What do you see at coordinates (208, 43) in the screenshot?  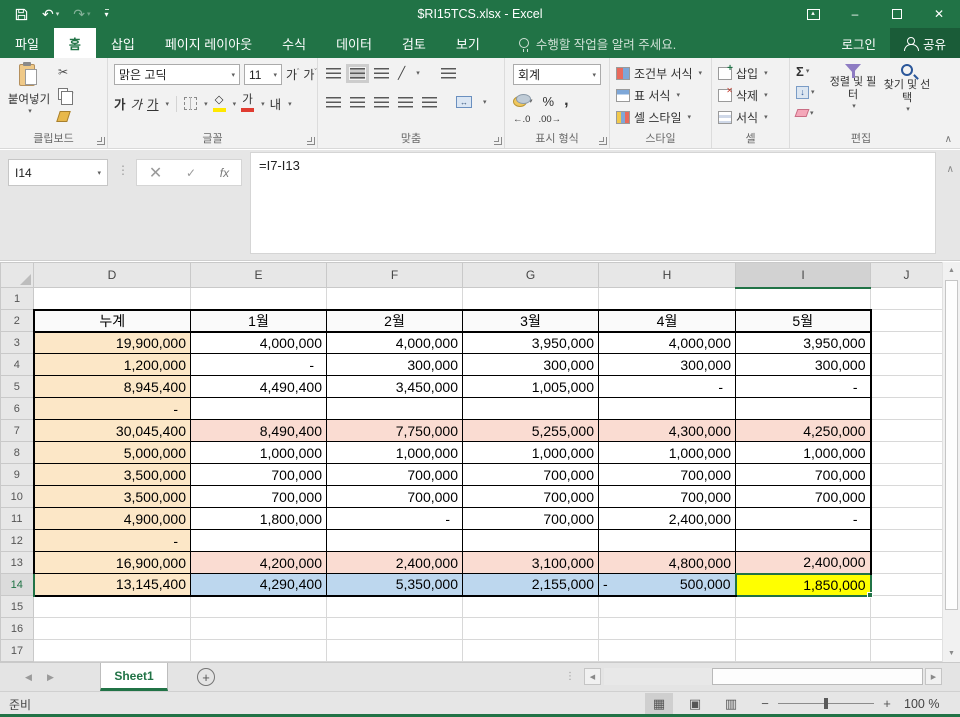 I see `ribbon-tab-page-layout: 페이지 레이아웃` at bounding box center [208, 43].